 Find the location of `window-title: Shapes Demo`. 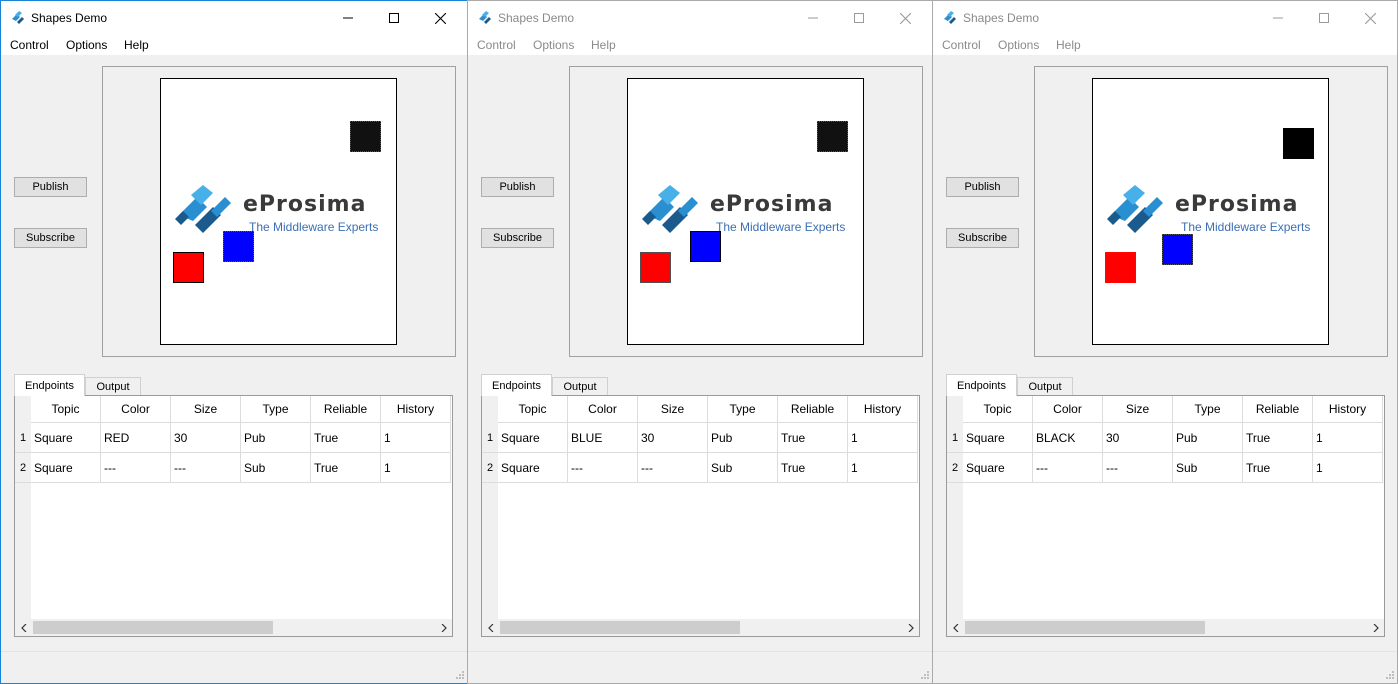

window-title: Shapes Demo is located at coordinates (536, 18).